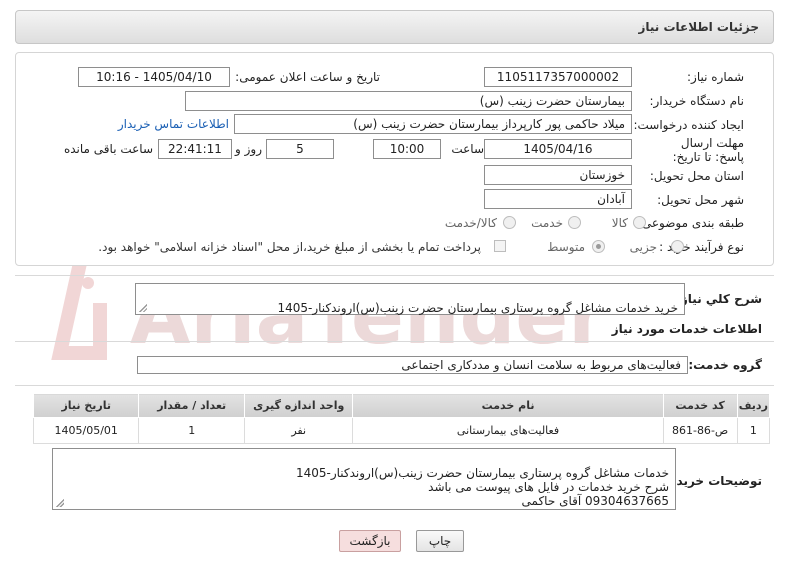 This screenshot has height=566, width=788. I want to click on purchase-medium-radio, so click(598, 246).